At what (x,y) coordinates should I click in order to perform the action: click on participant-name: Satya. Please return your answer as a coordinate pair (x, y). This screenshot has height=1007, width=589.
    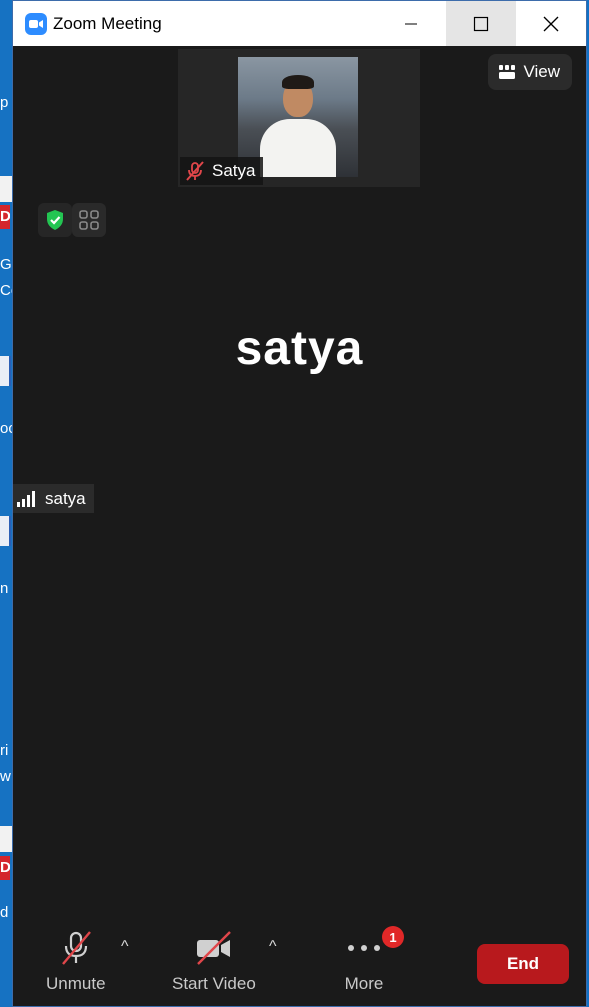
    Looking at the image, I should click on (234, 170).